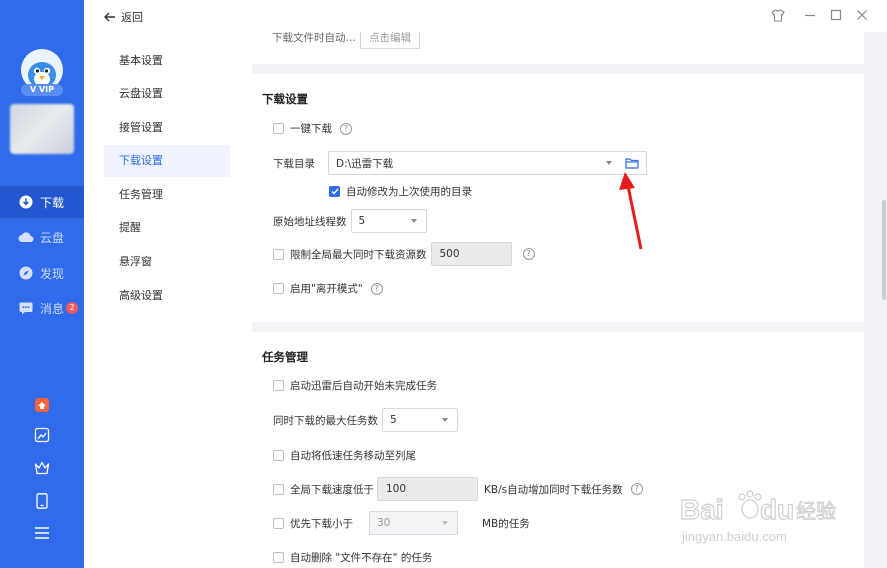 Image resolution: width=887 pixels, height=568 pixels. Describe the element at coordinates (836, 15) in the screenshot. I see `maximize-icon` at that location.